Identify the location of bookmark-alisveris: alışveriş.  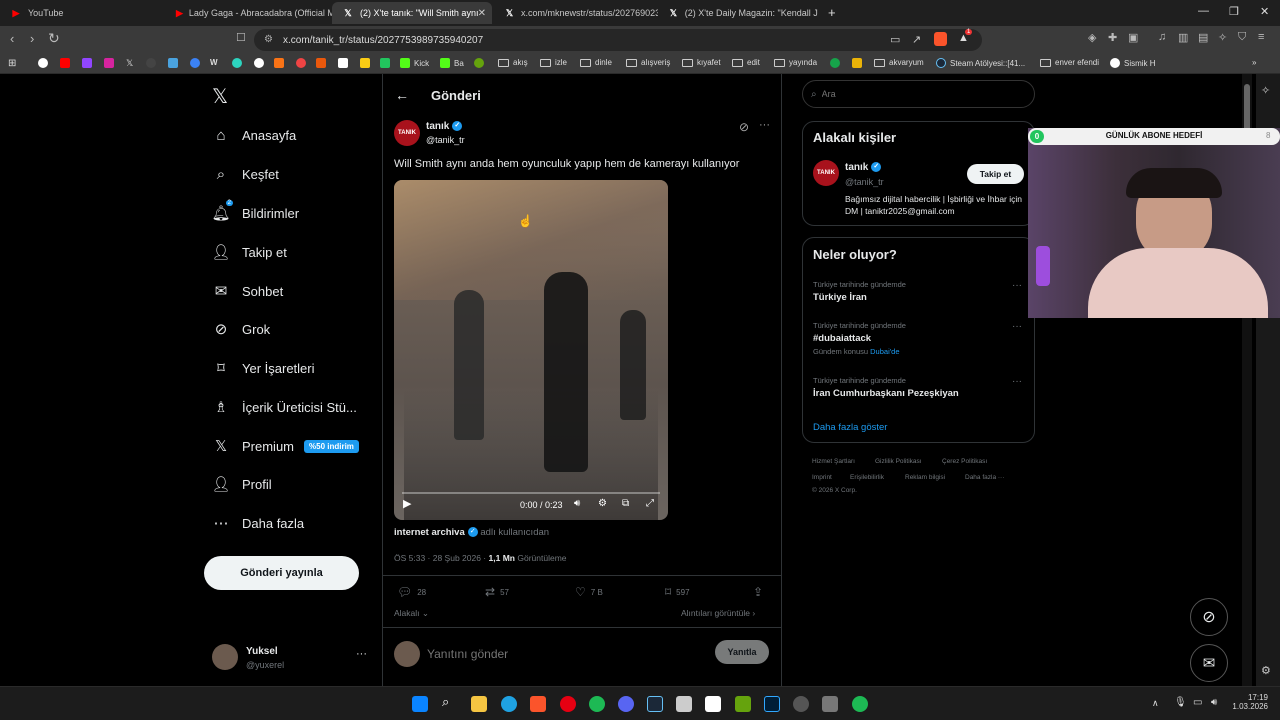
(648, 62).